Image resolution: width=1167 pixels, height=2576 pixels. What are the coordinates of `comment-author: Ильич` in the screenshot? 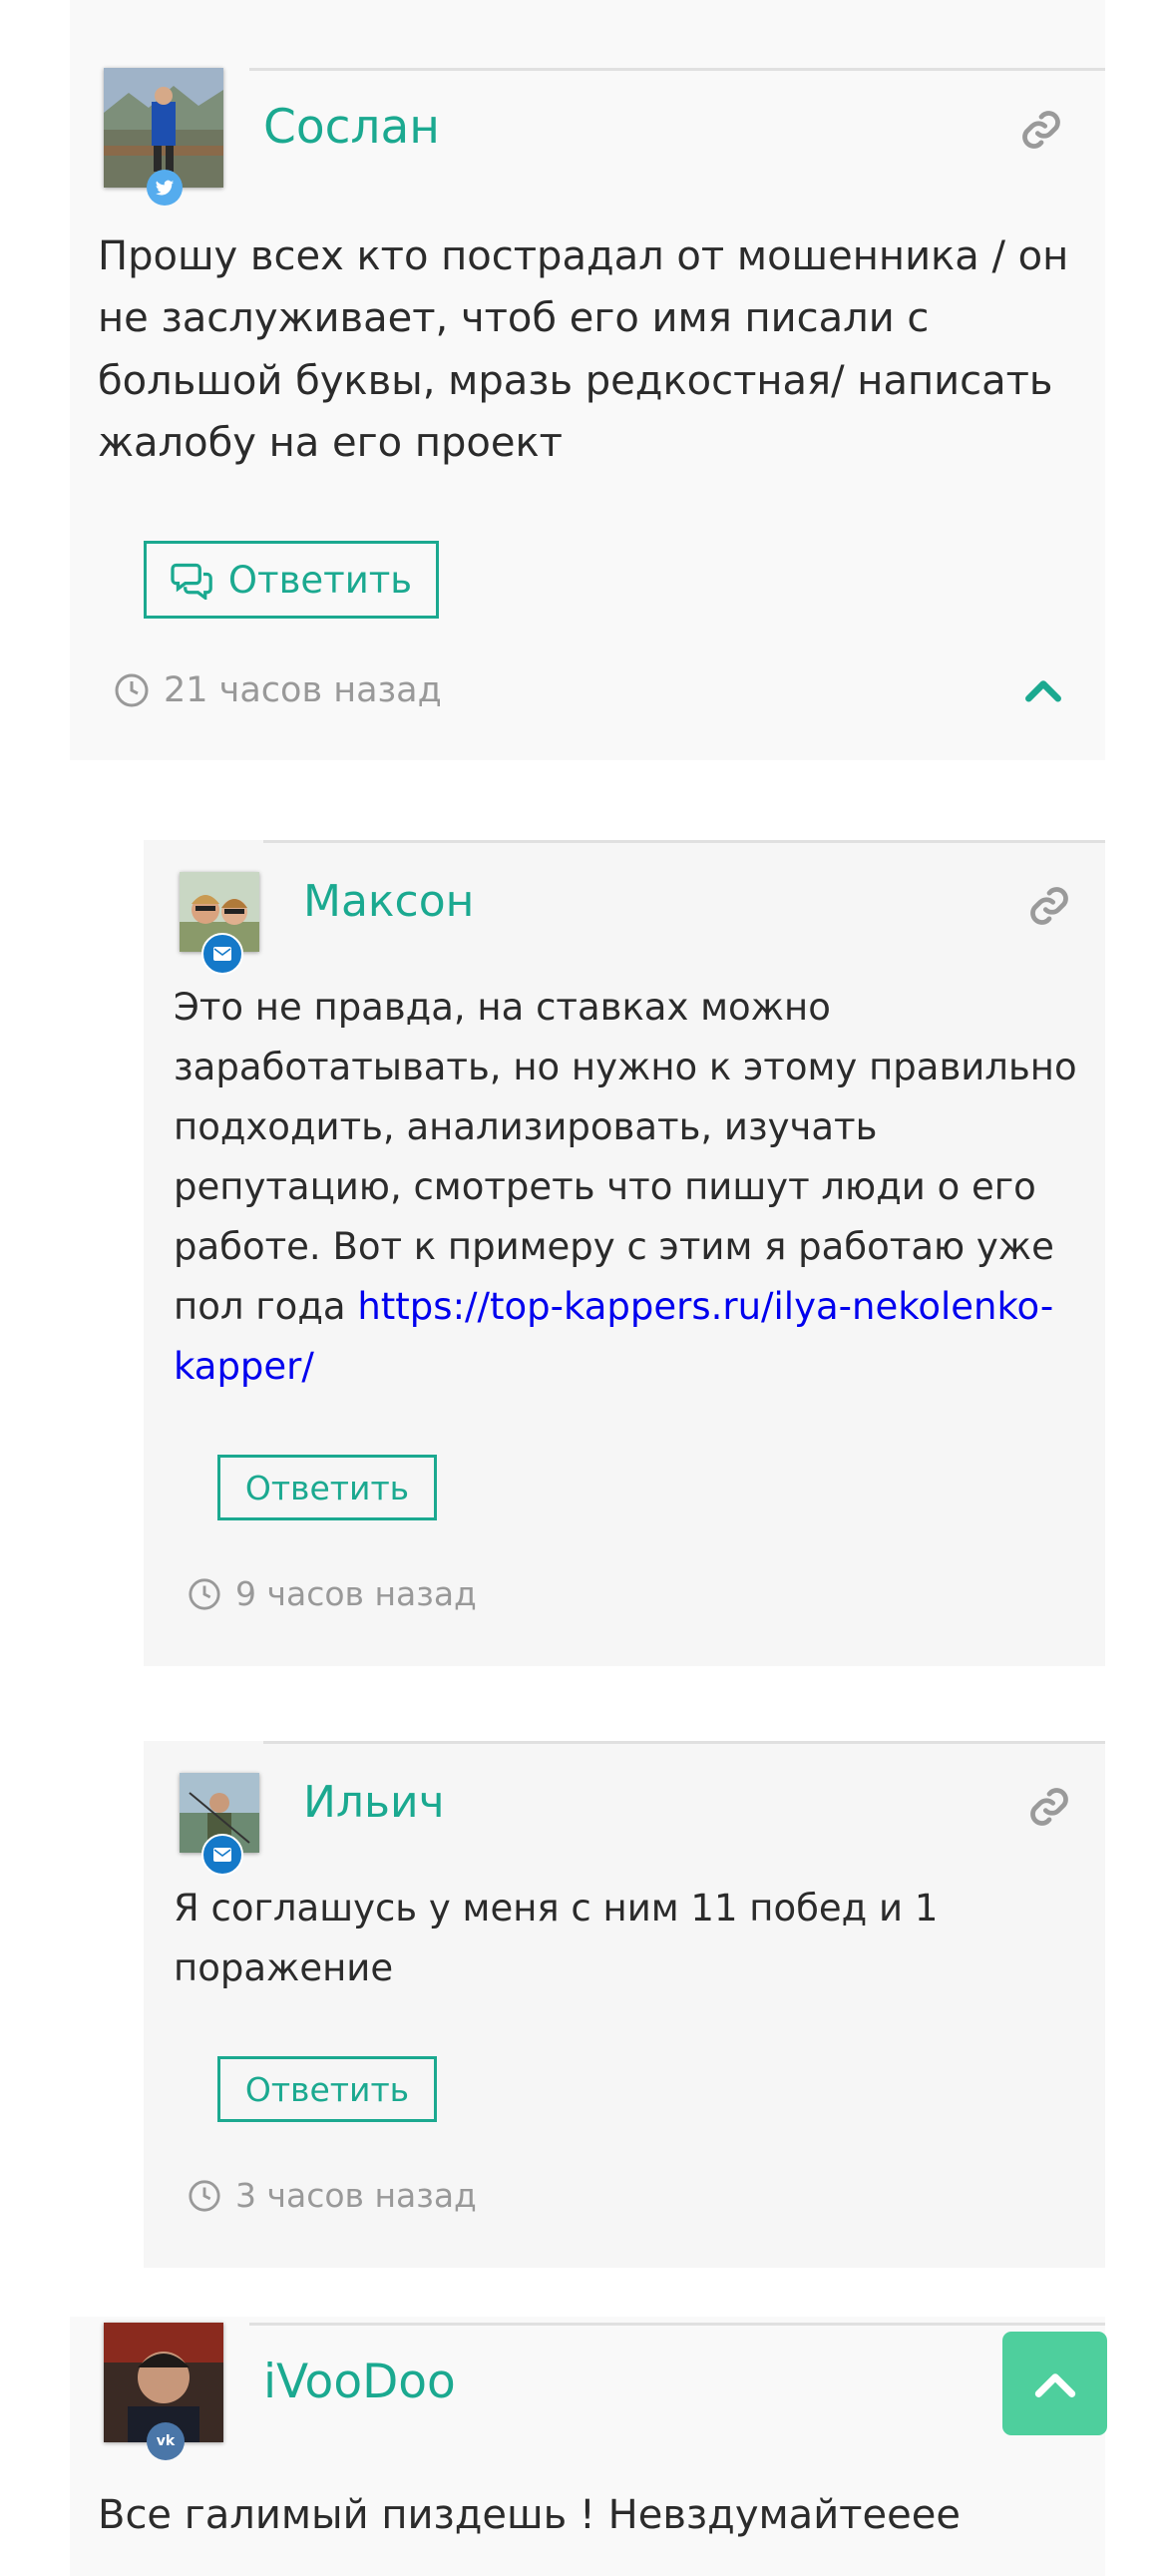 It's located at (374, 1802).